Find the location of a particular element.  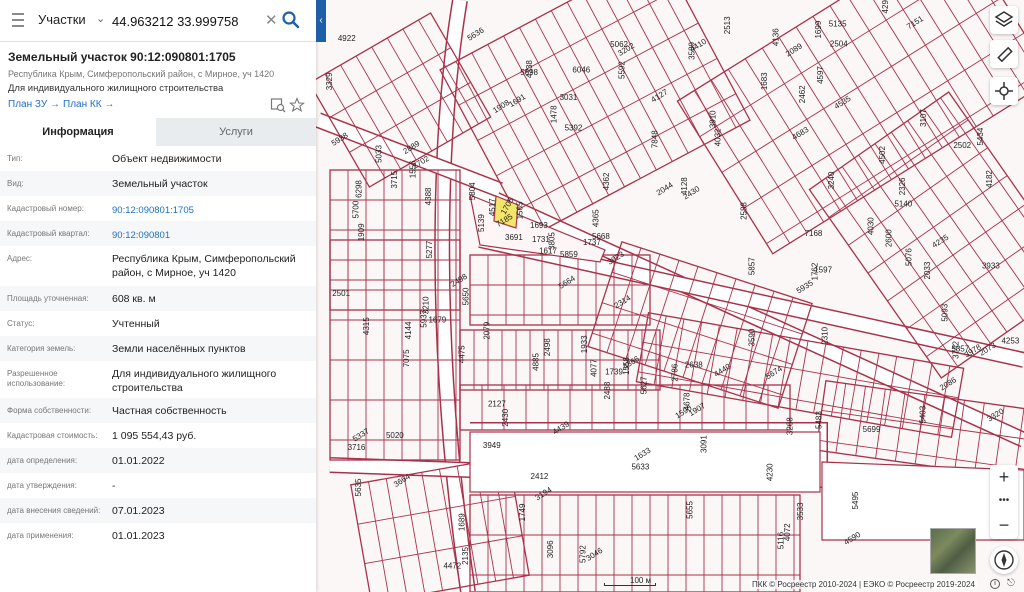

parcel-label: 3329 is located at coordinates (329, 81).